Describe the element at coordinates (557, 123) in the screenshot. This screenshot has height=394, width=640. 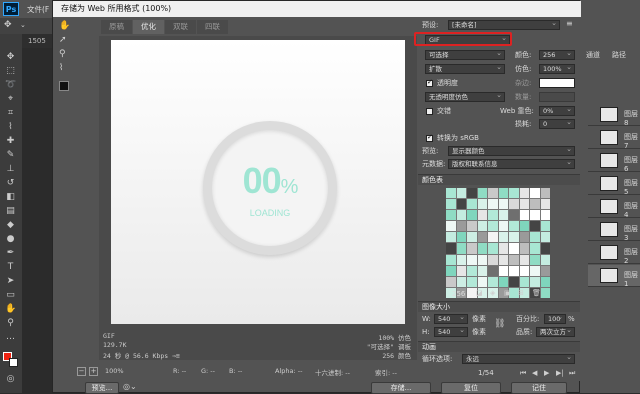
I see `lossy-field: 0` at that location.